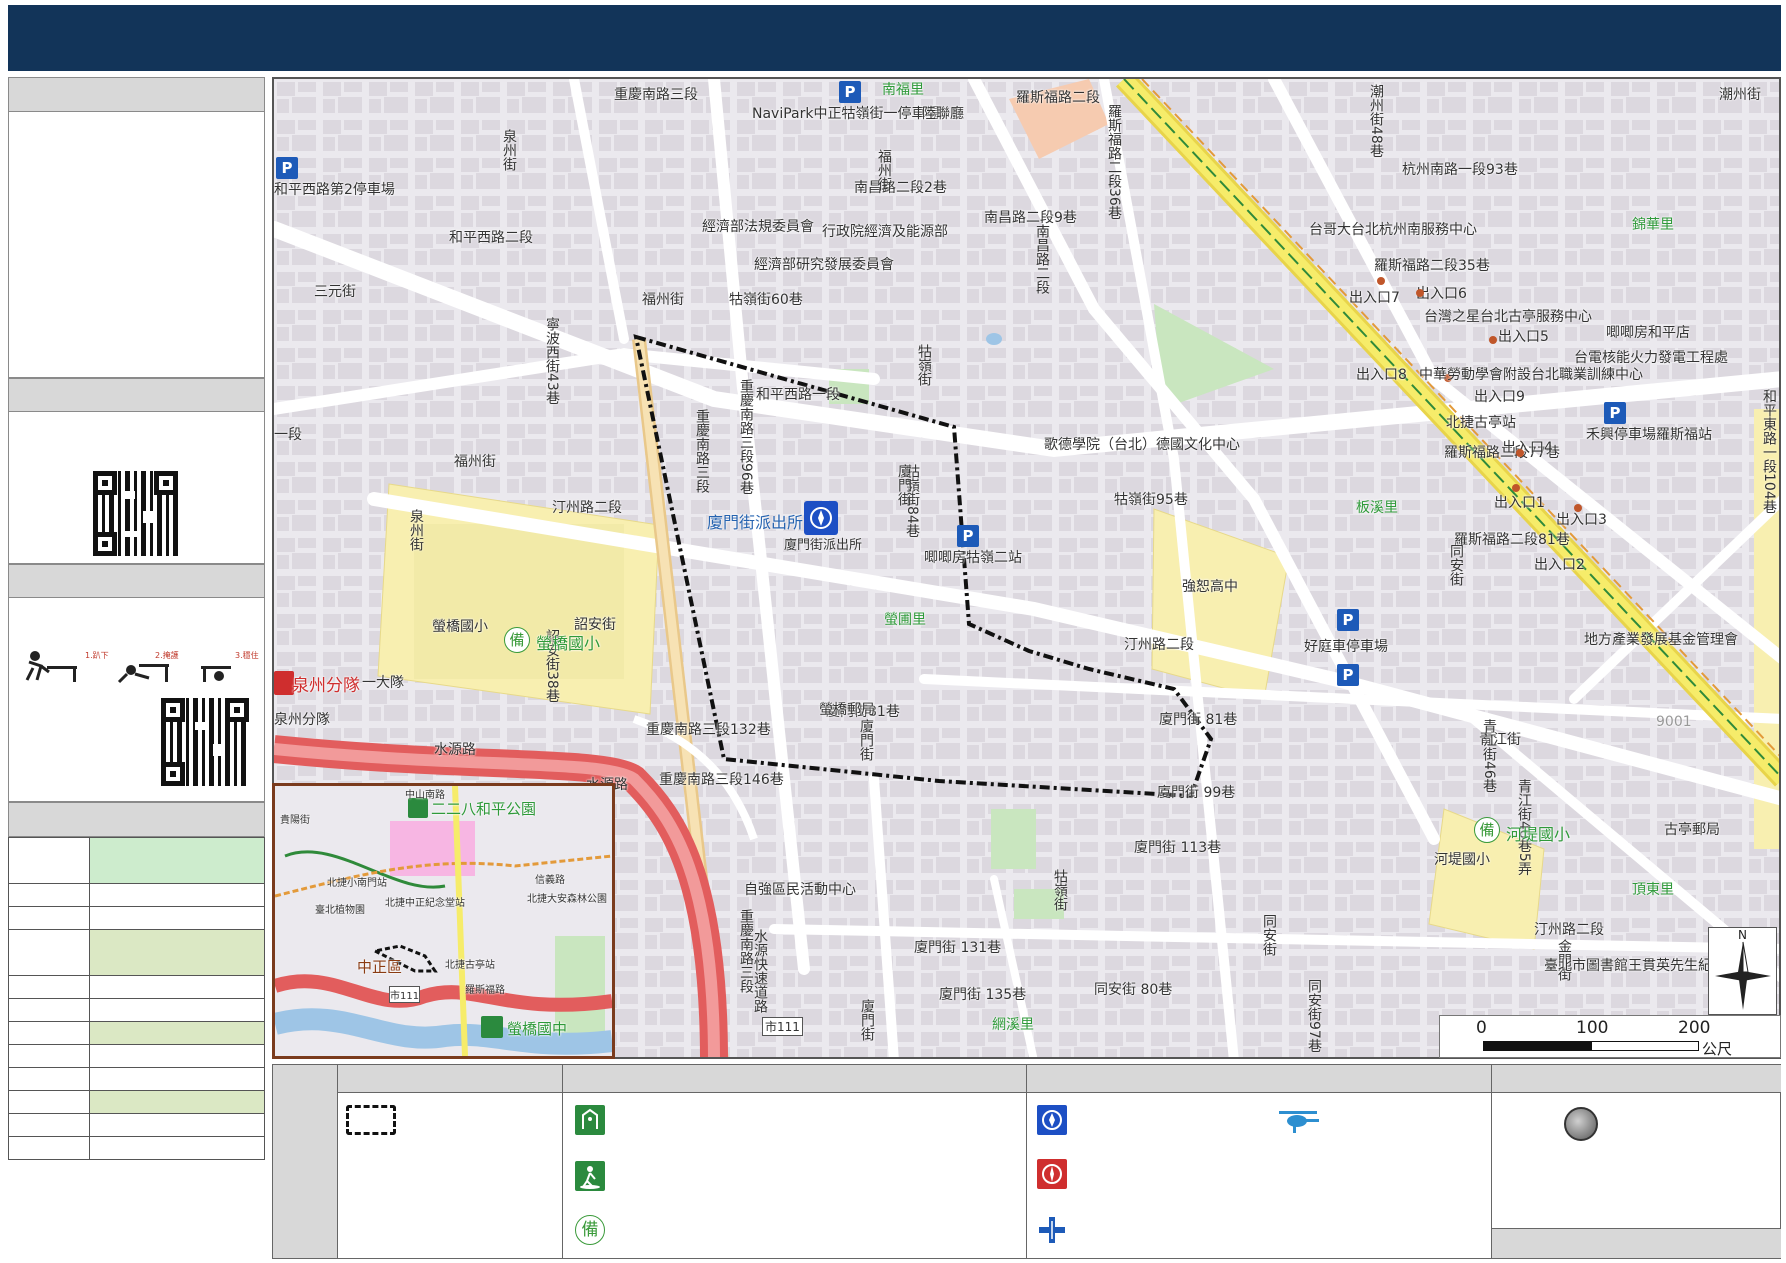 This screenshot has width=1786, height=1263. Describe the element at coordinates (821, 518) in the screenshot. I see `police-station-icon` at that location.